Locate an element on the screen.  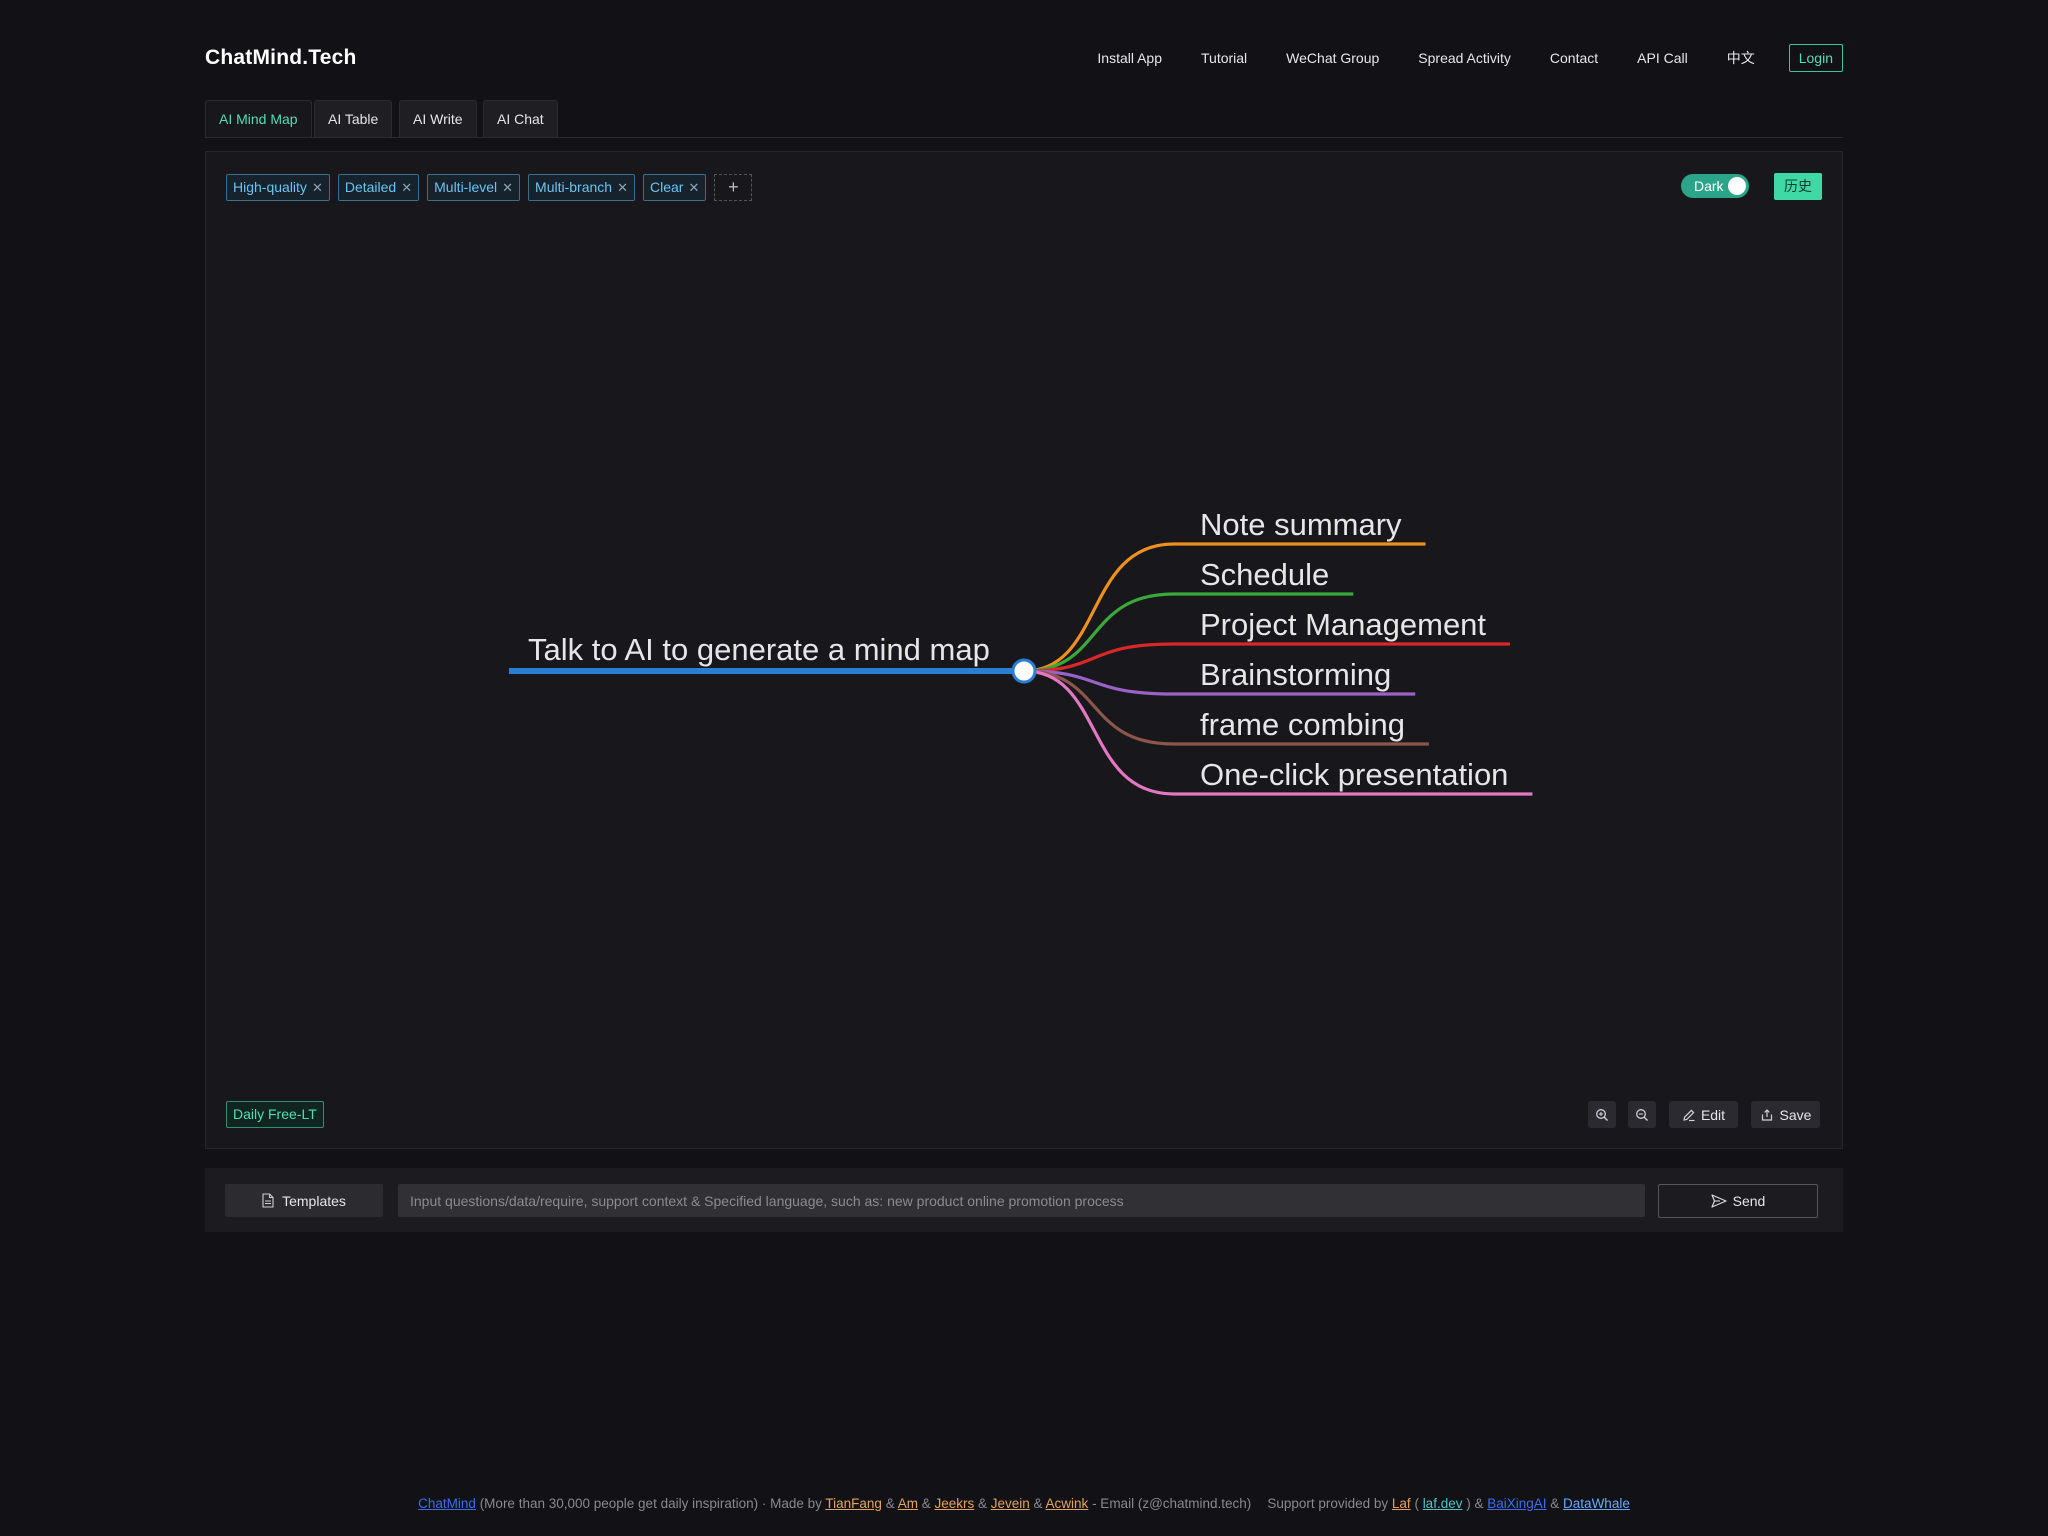
nav-tutorial: Tutorial is located at coordinates (1224, 58).